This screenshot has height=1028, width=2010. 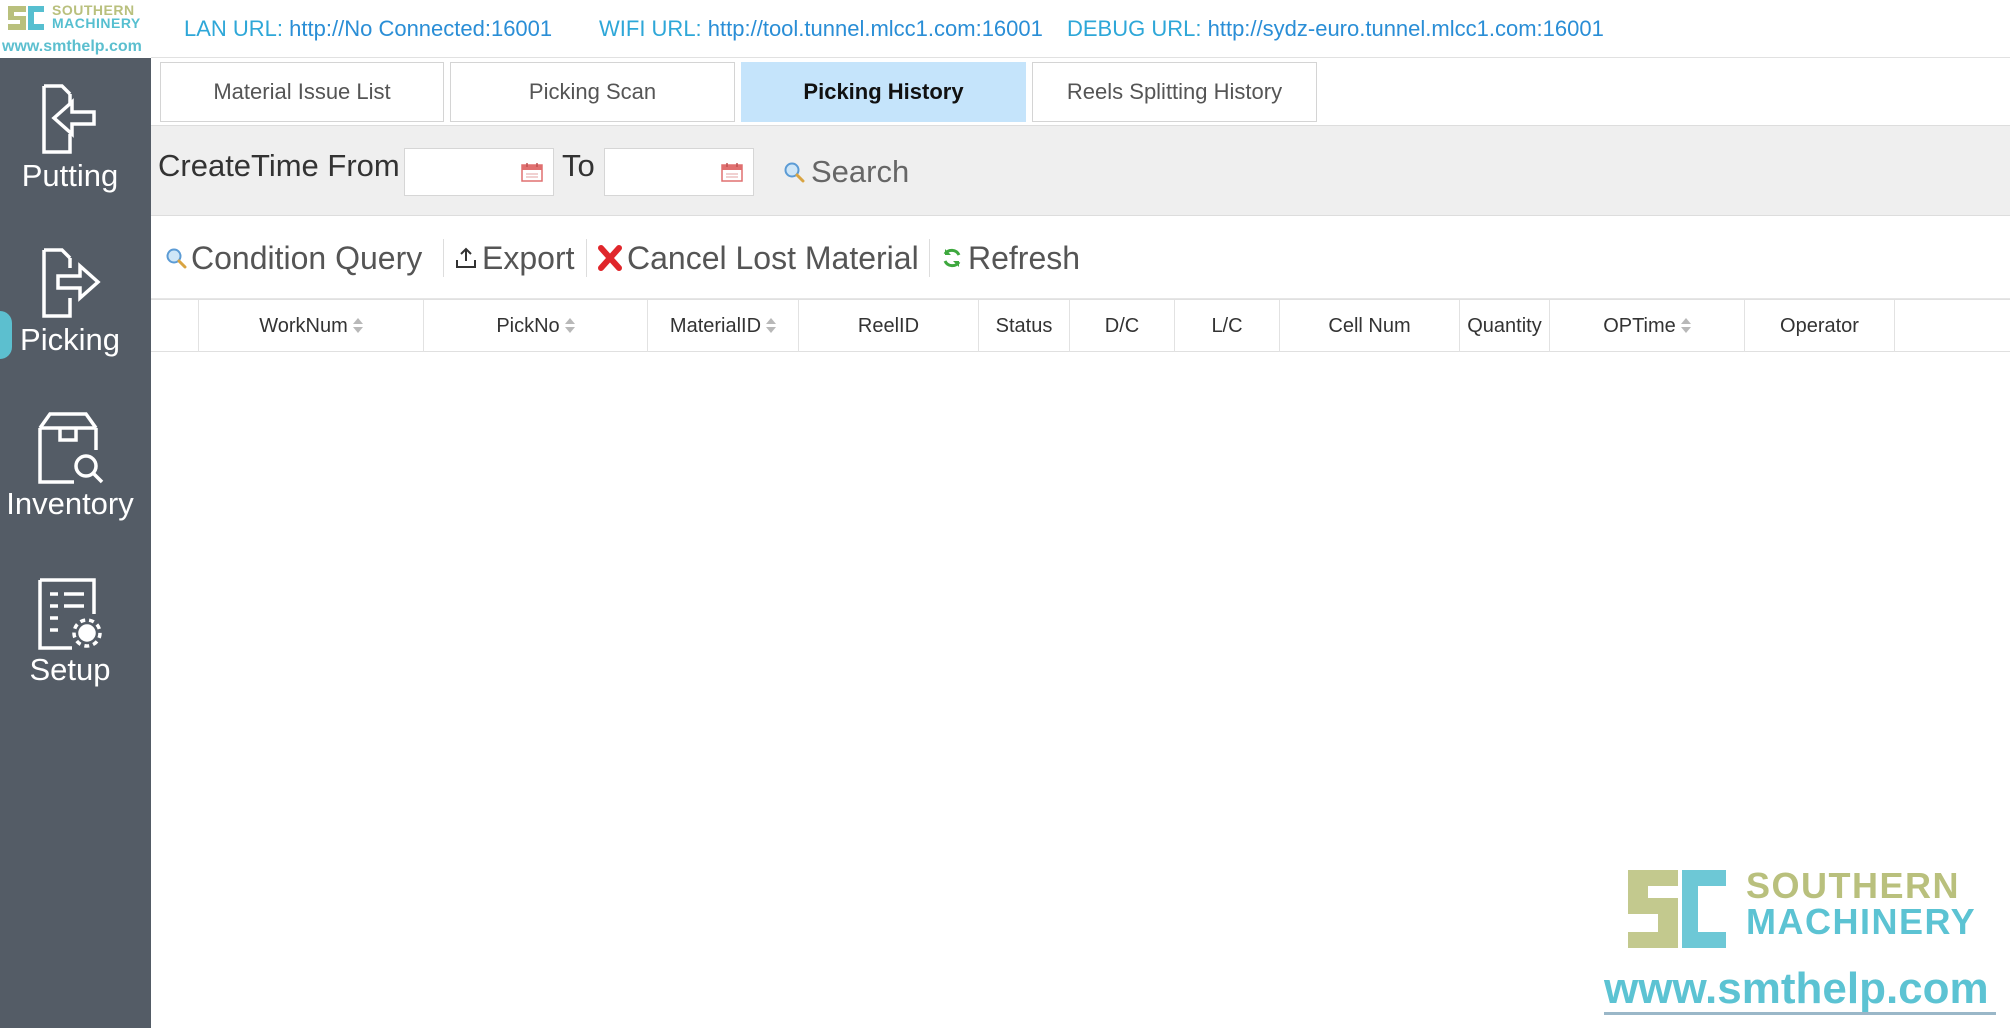 I want to click on createtime-from-input, so click(x=460, y=172).